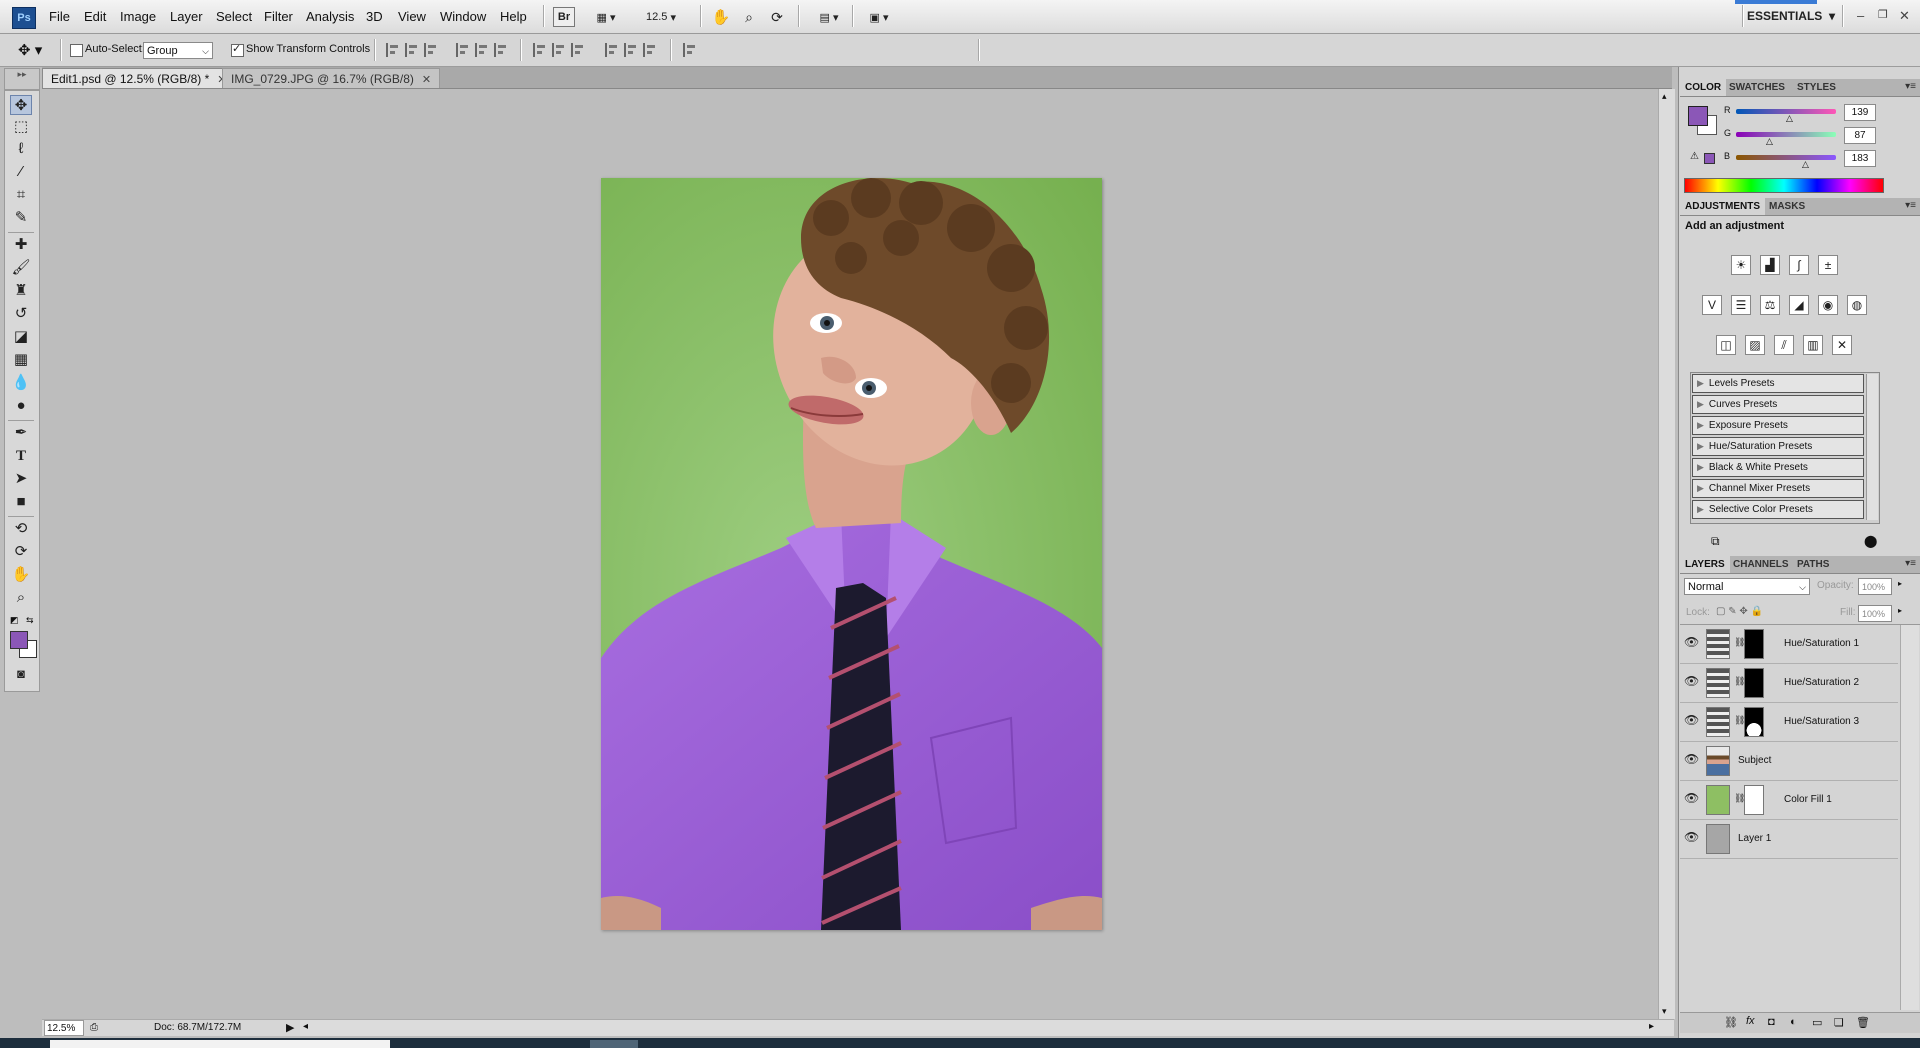  Describe the element at coordinates (1741, 305) in the screenshot. I see `hue-saturation-icon: ☰` at that location.